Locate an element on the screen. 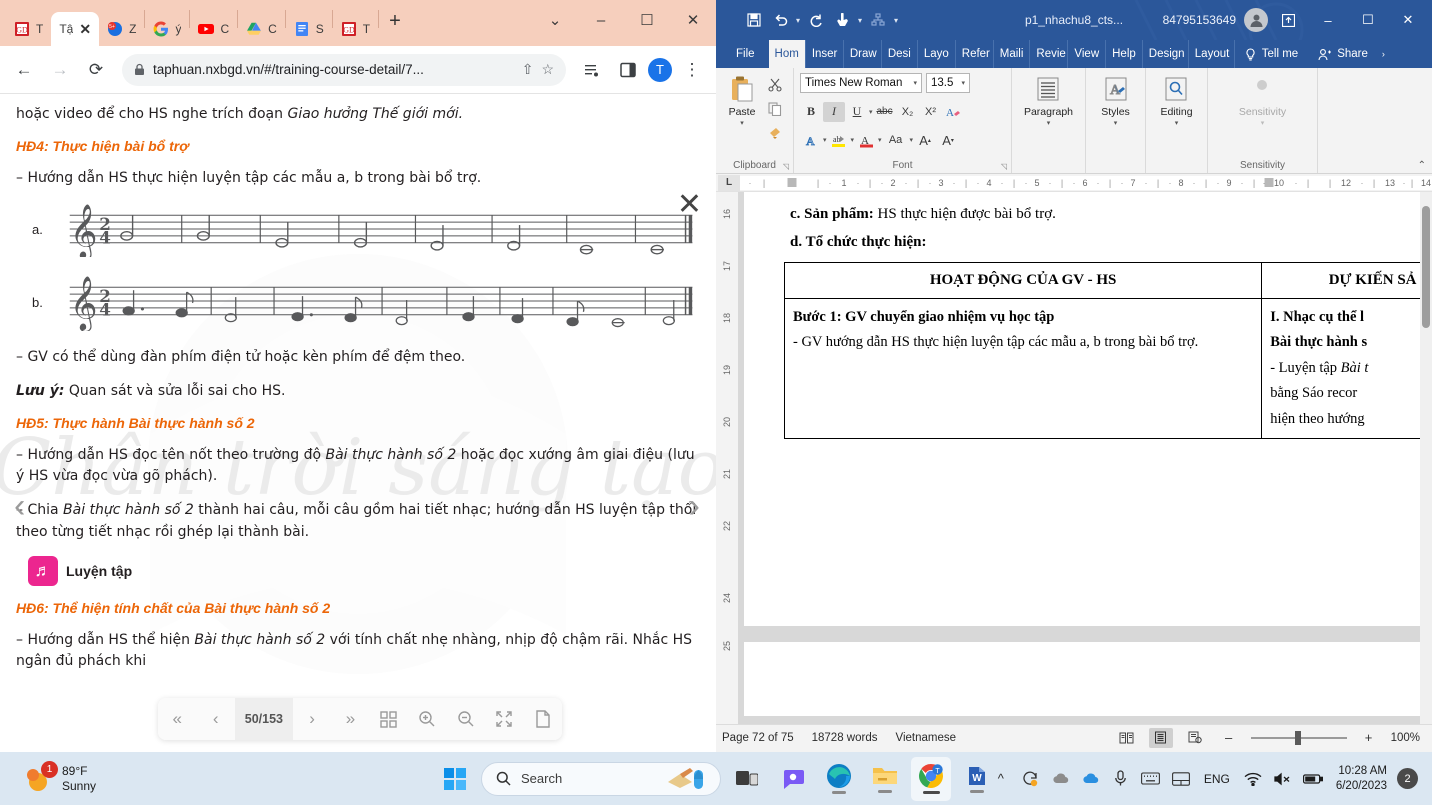 Image resolution: width=1432 pixels, height=805 pixels. taskbar-chat is located at coordinates (793, 779).